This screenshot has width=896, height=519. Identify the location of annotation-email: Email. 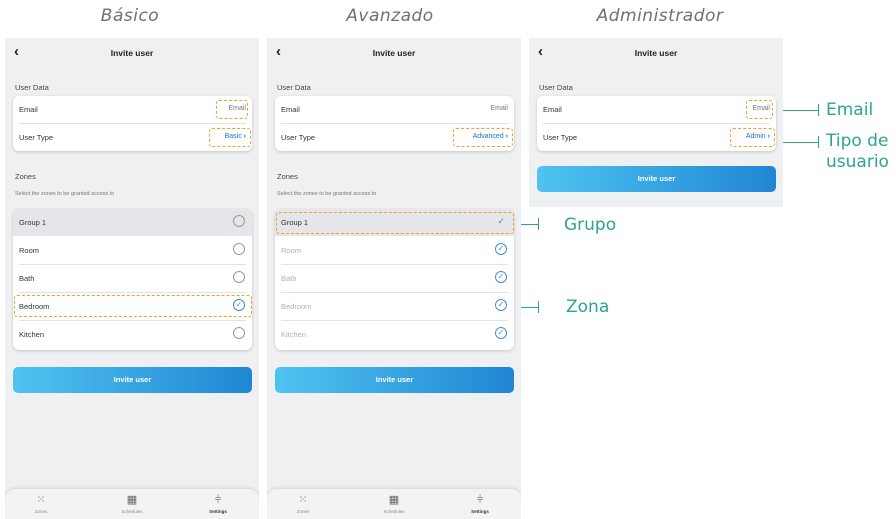
(850, 110).